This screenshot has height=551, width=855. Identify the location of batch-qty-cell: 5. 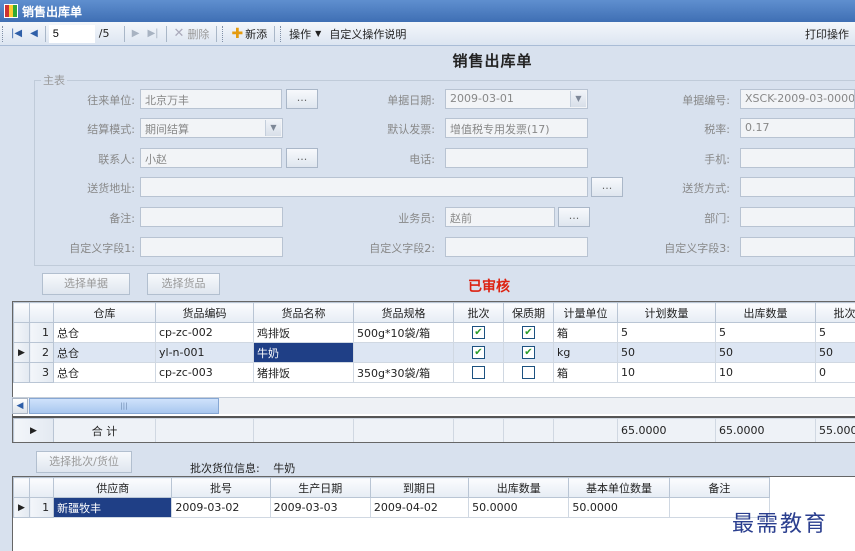
(835, 332).